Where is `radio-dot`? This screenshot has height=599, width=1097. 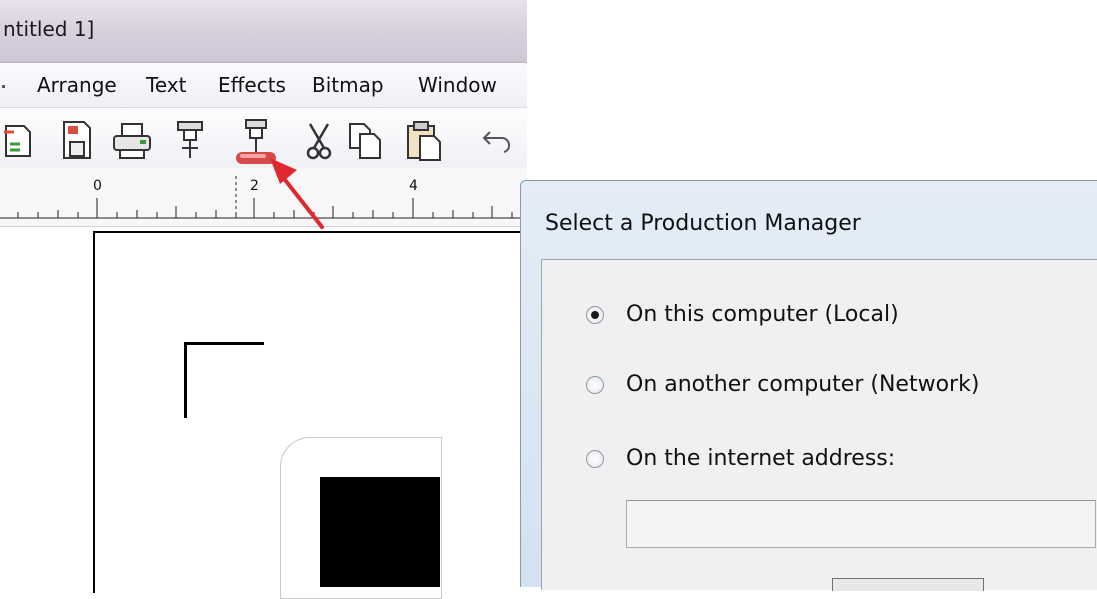
radio-dot is located at coordinates (595, 315).